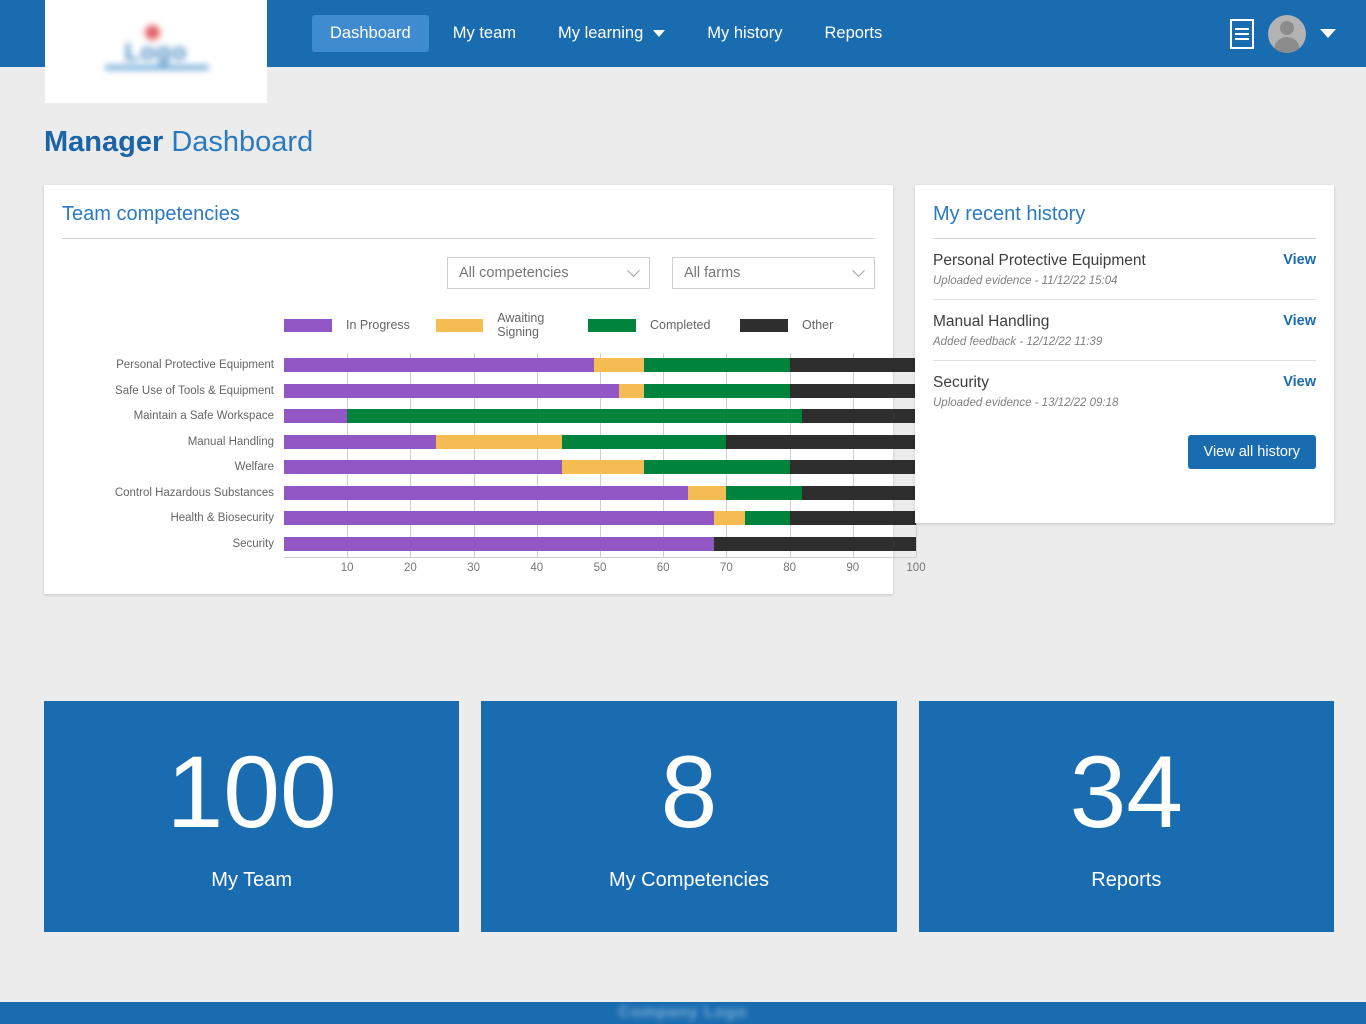 This screenshot has height=1024, width=1366. What do you see at coordinates (222, 518) in the screenshot?
I see `chart-category-label: Health & Biosecurity` at bounding box center [222, 518].